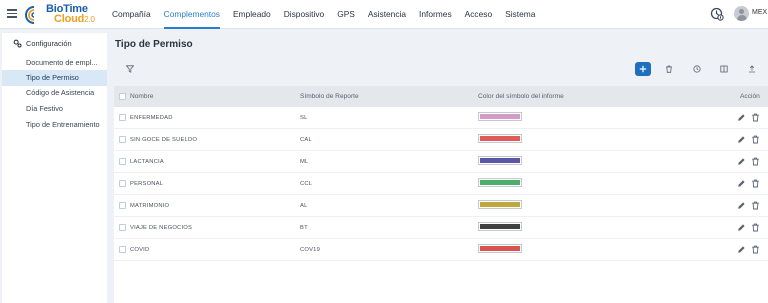 This screenshot has height=303, width=768. Describe the element at coordinates (441, 184) in the screenshot. I see `table-row: PERSONAL CCL` at that location.